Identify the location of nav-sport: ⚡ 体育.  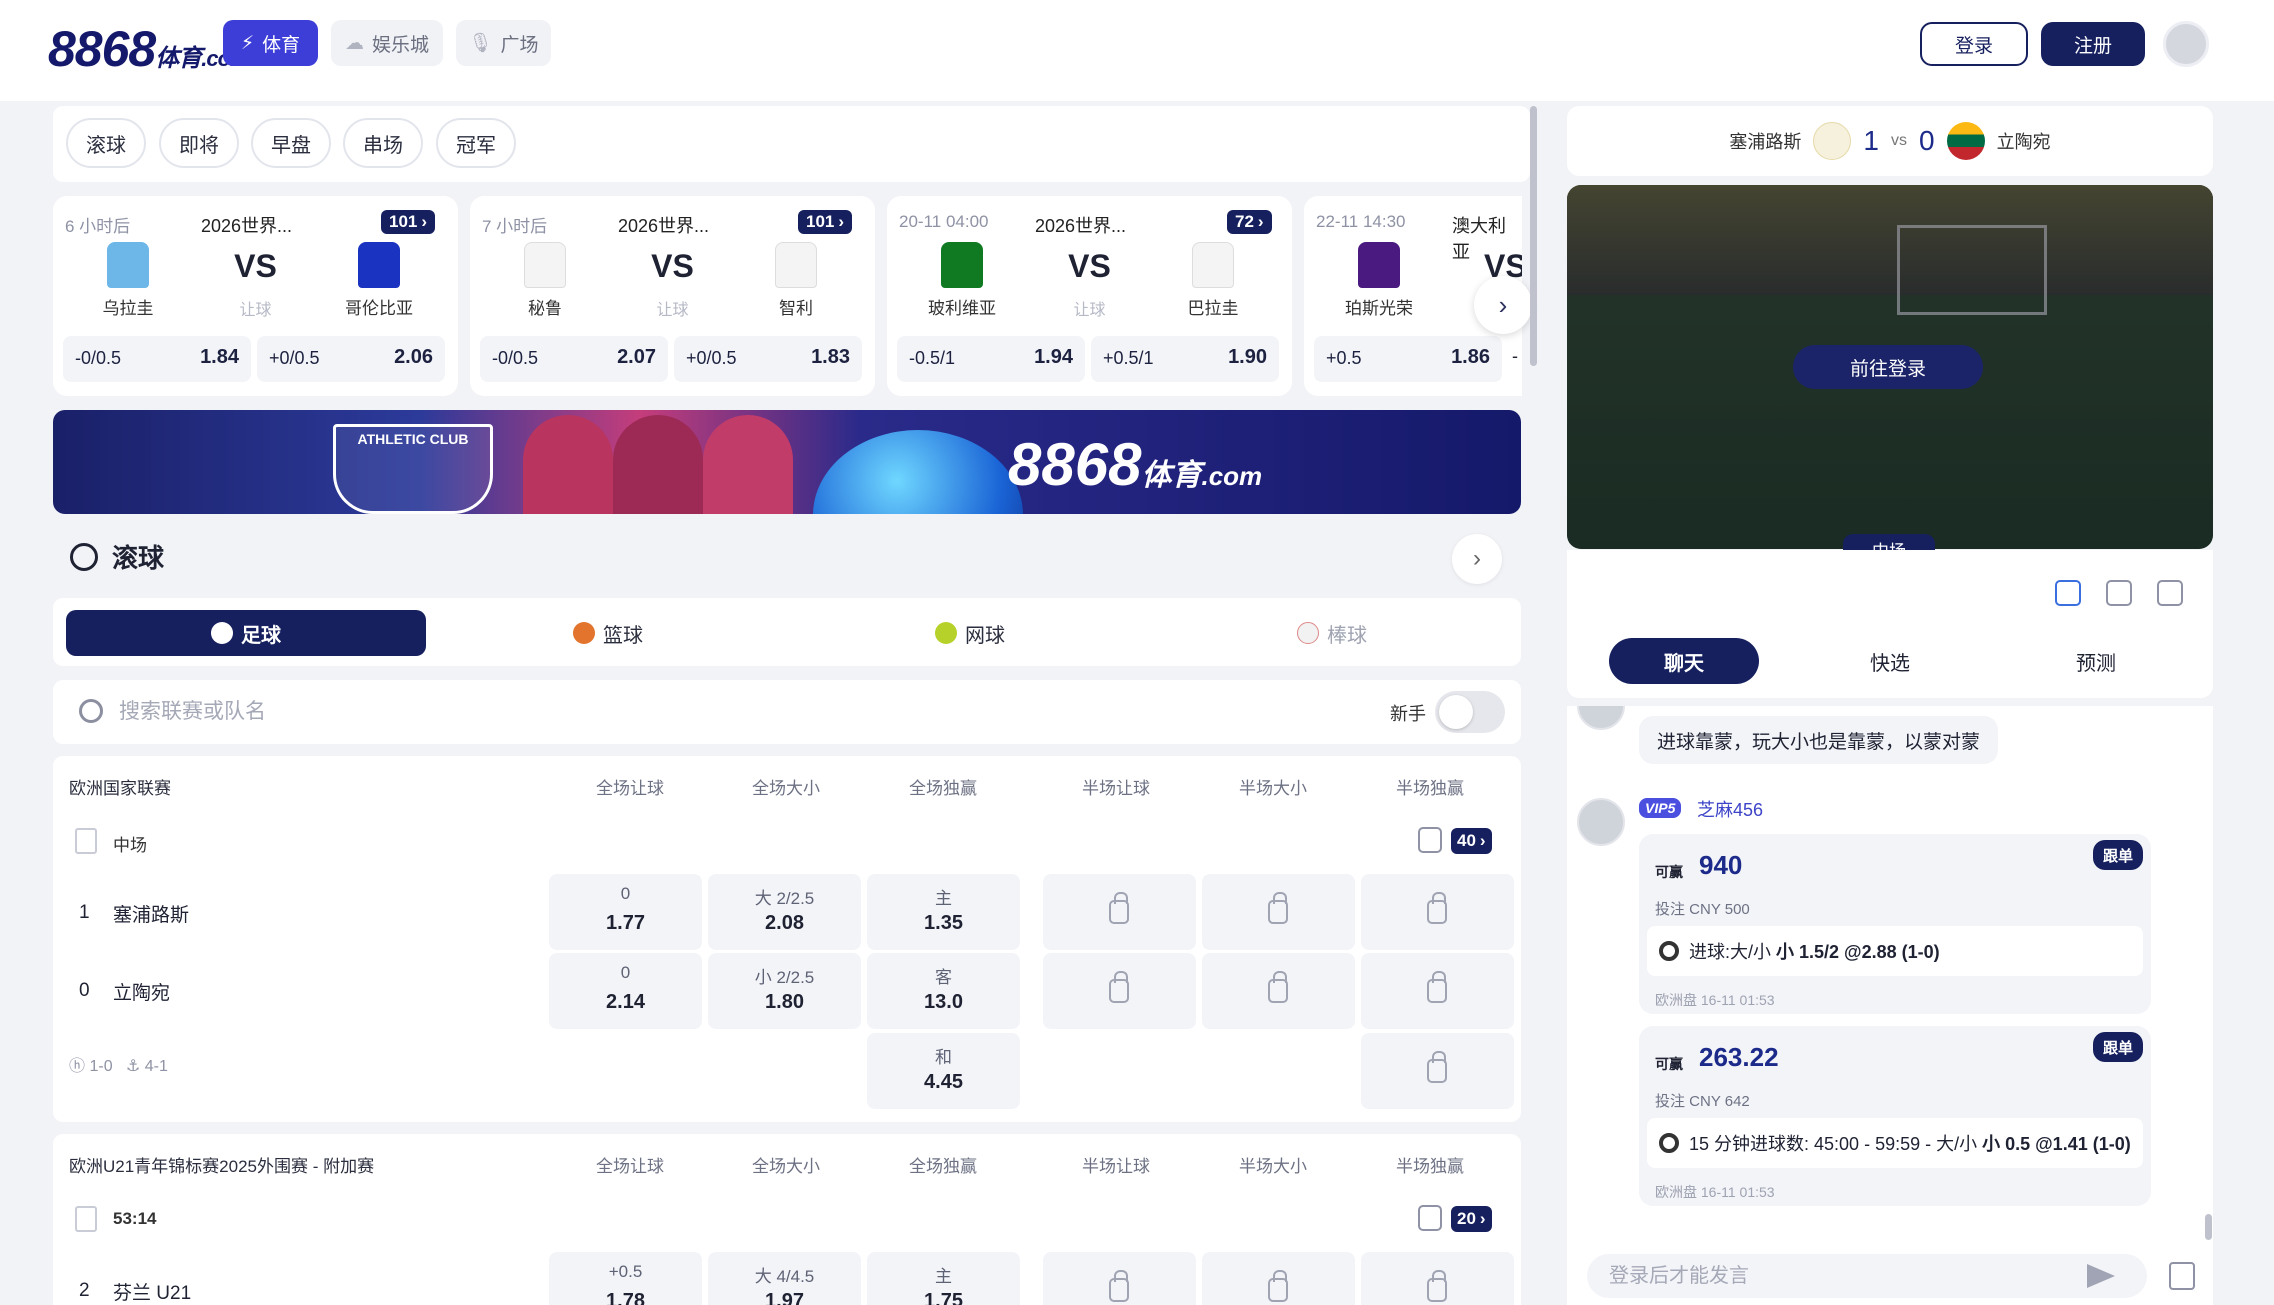
(270, 43).